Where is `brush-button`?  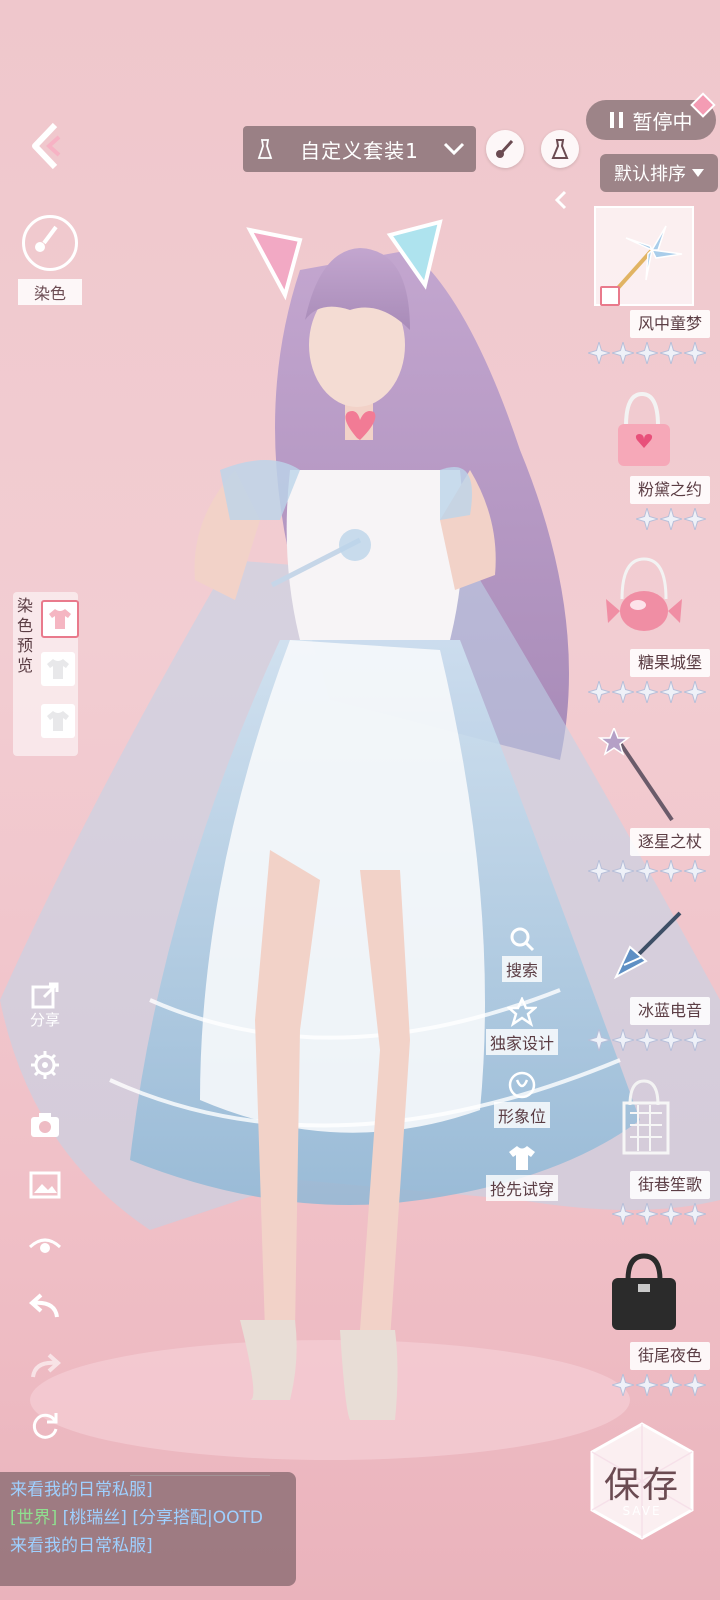
brush-button is located at coordinates (505, 149).